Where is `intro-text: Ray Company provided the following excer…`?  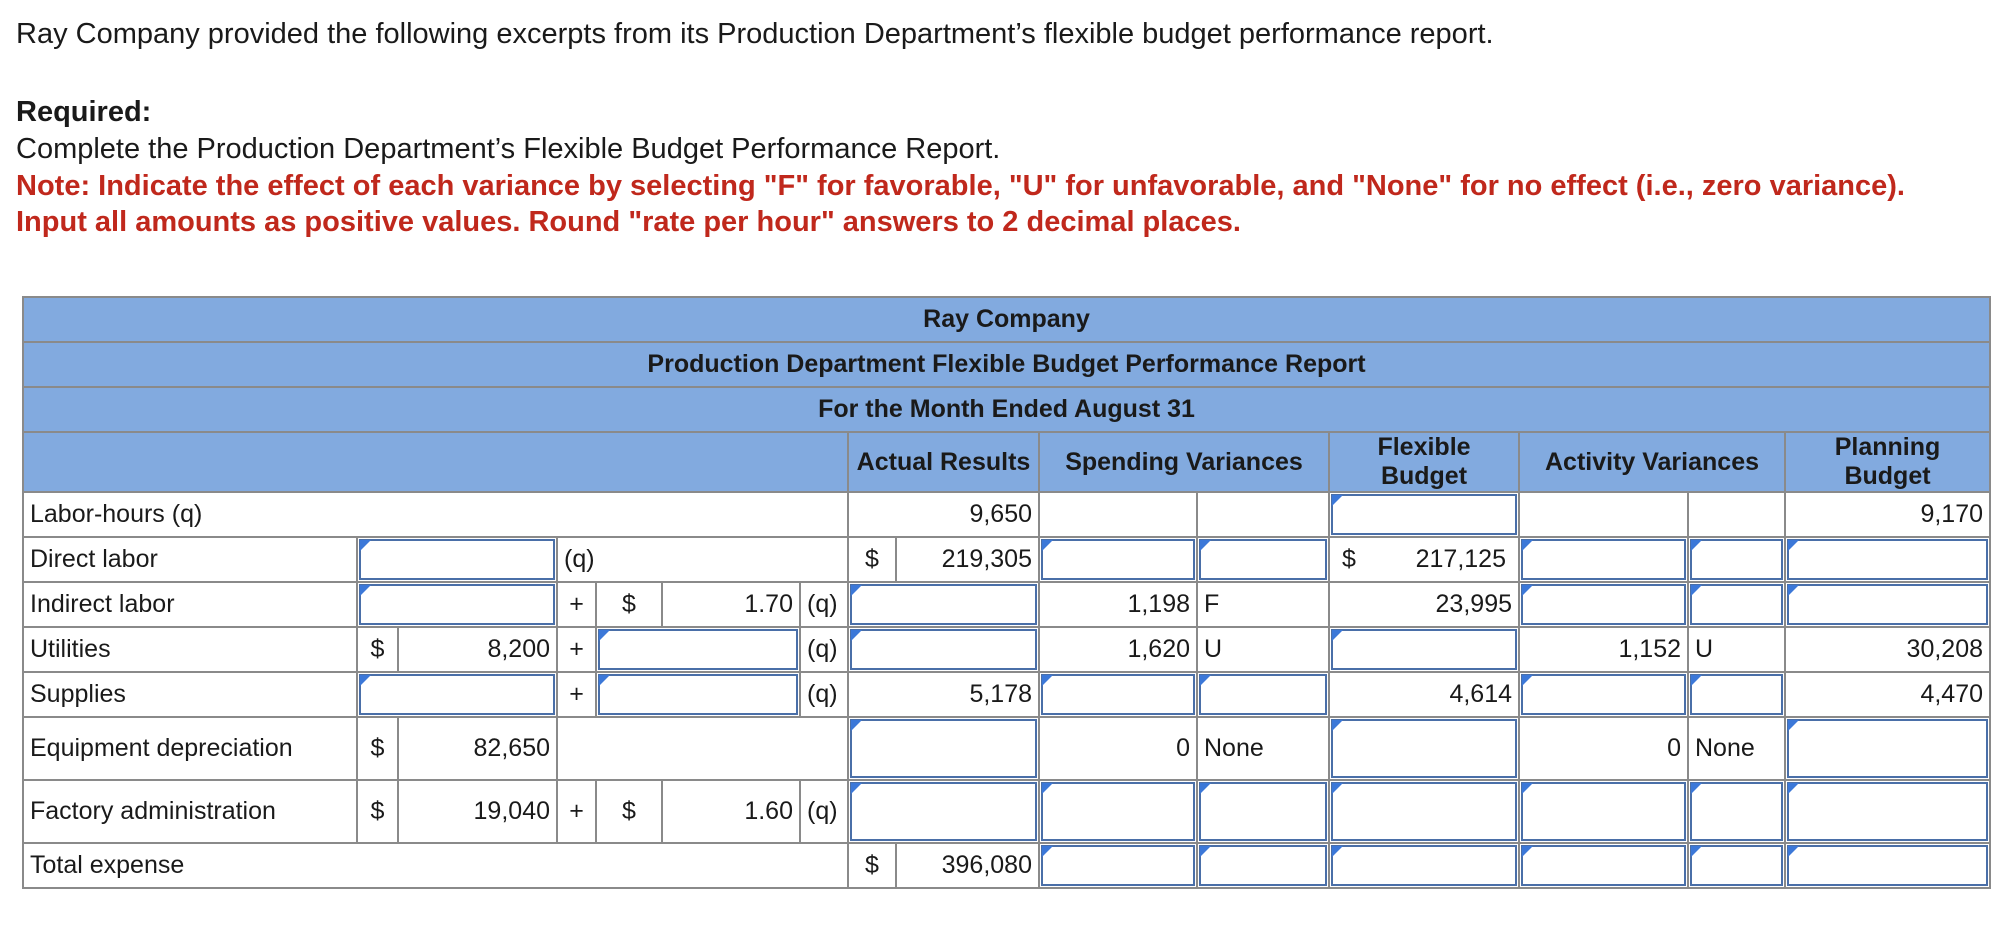 intro-text: Ray Company provided the following excer… is located at coordinates (755, 34).